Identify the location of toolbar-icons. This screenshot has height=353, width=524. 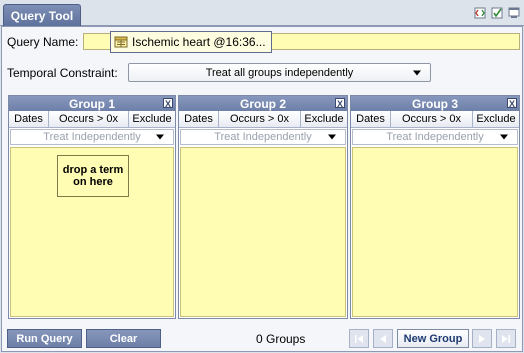
(497, 13).